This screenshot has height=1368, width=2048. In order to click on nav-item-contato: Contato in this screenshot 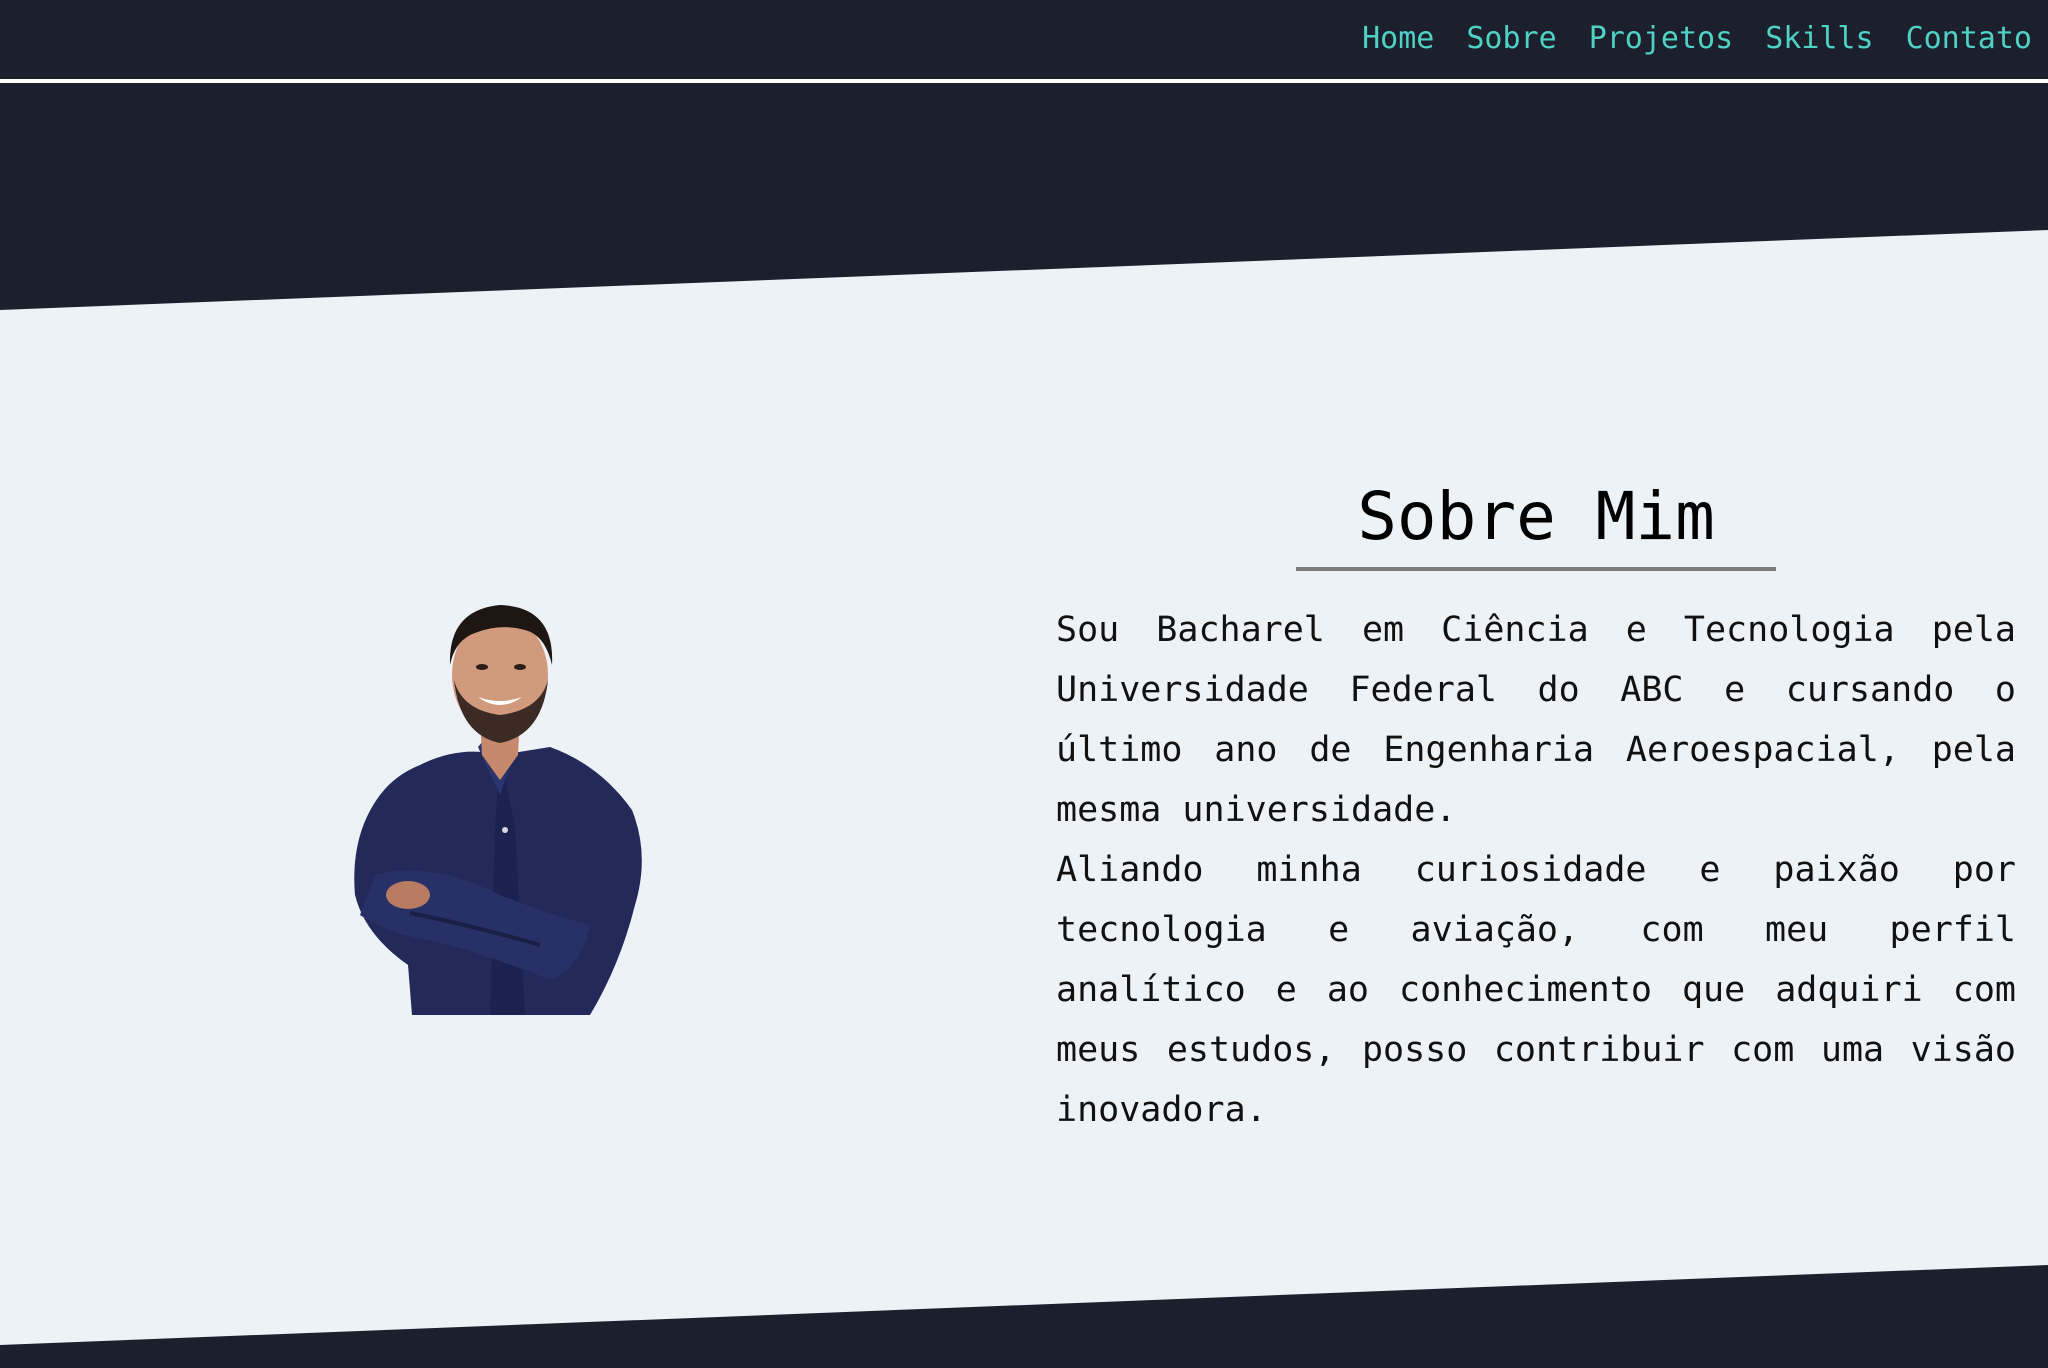, I will do `click(1969, 39)`.